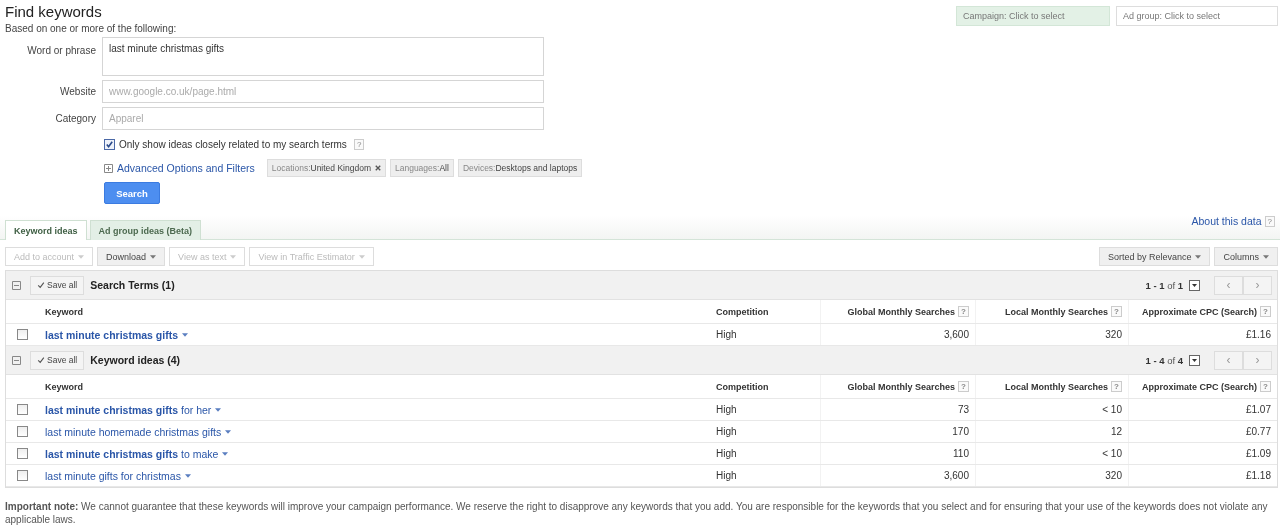  I want to click on table-cell-text: £1.09, so click(1258, 454).